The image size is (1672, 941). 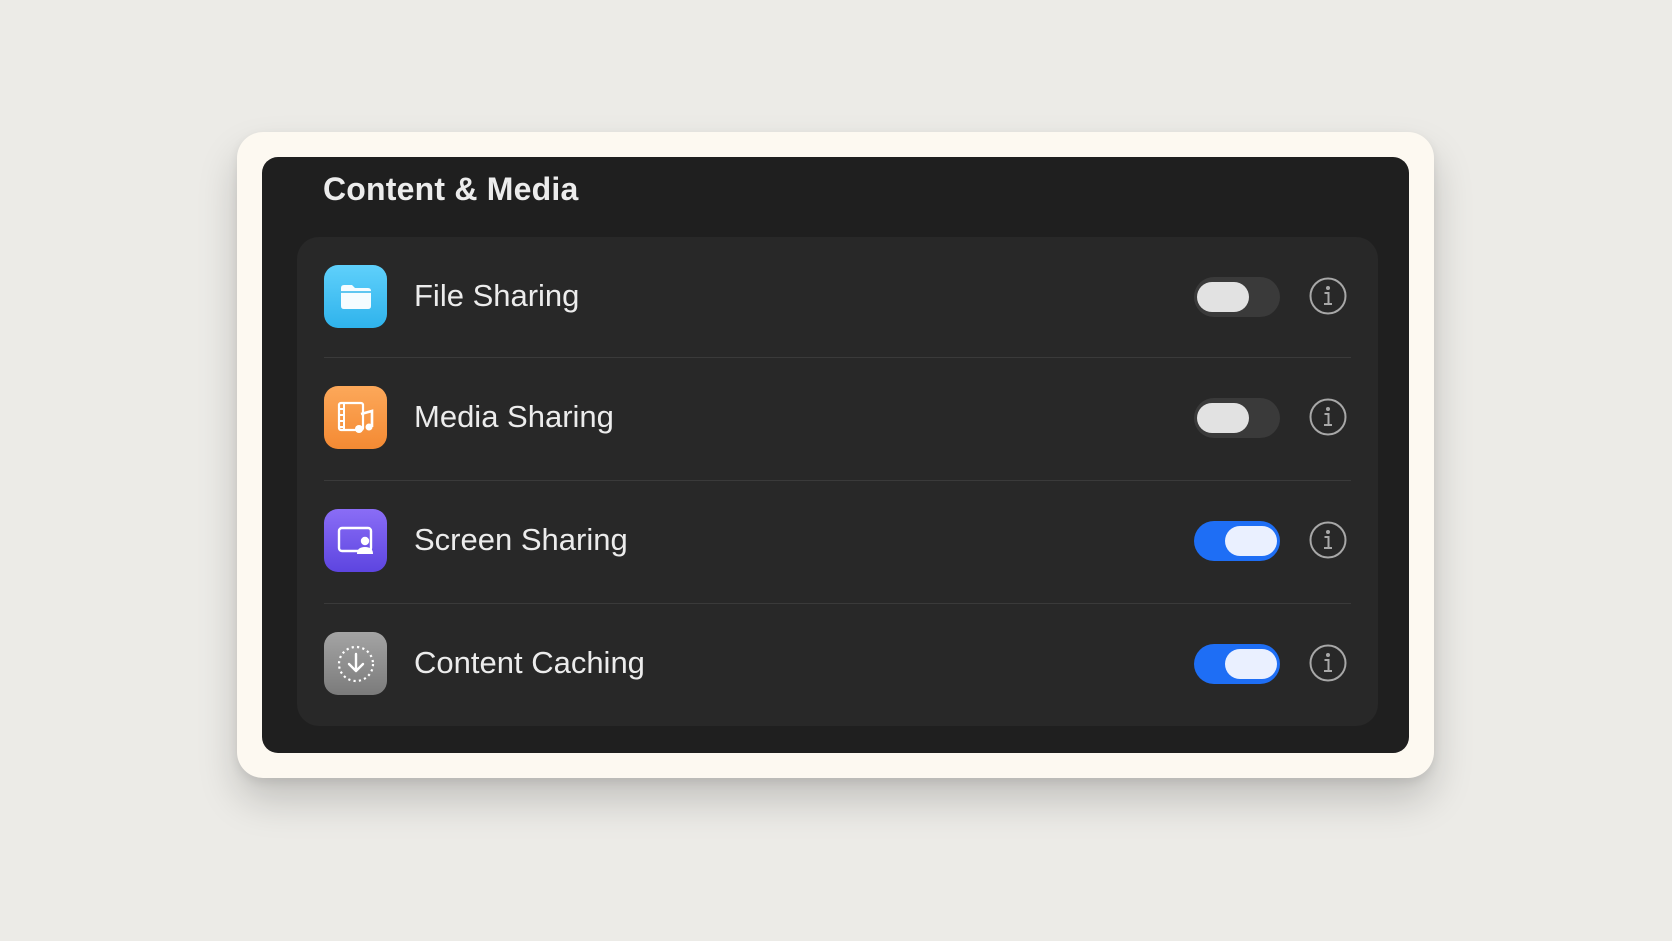 I want to click on media-sharing-toggle, so click(x=1237, y=418).